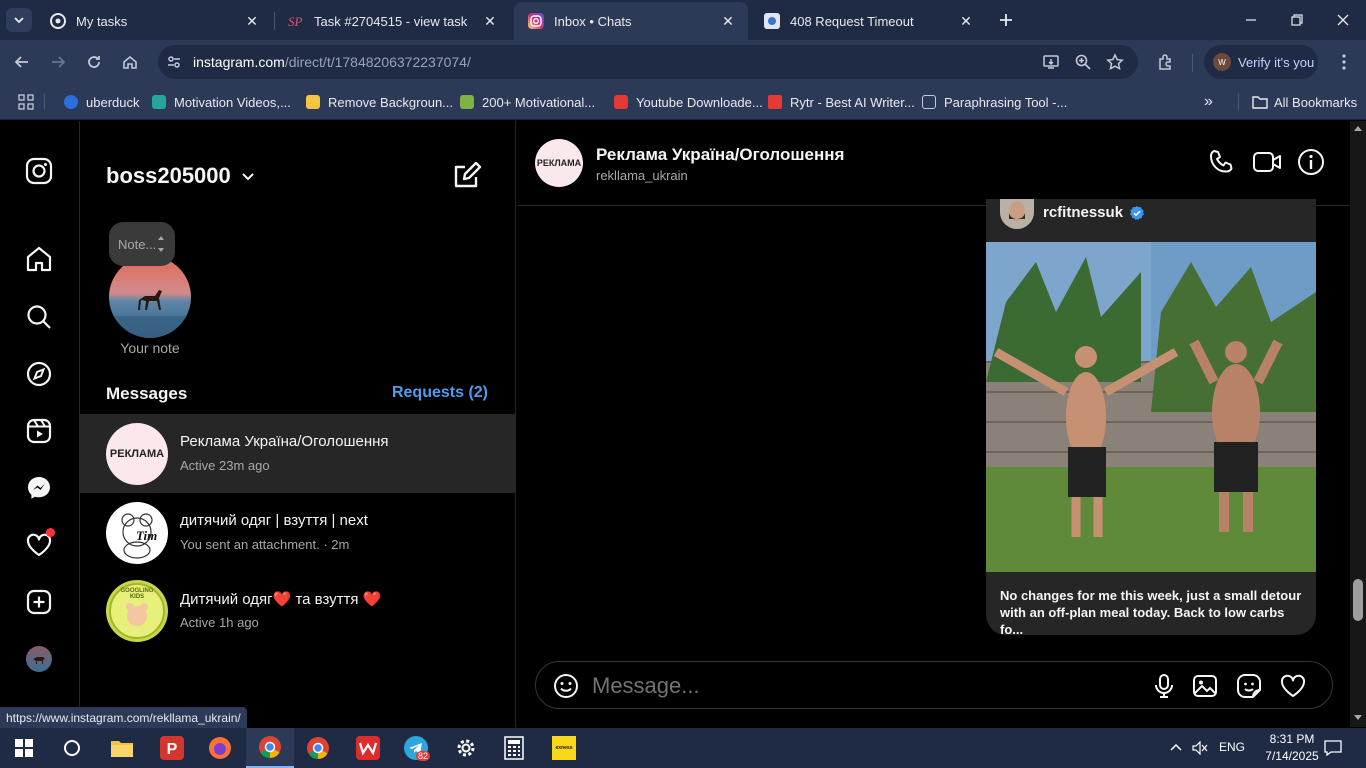  What do you see at coordinates (39, 374) in the screenshot?
I see `nav-explore` at bounding box center [39, 374].